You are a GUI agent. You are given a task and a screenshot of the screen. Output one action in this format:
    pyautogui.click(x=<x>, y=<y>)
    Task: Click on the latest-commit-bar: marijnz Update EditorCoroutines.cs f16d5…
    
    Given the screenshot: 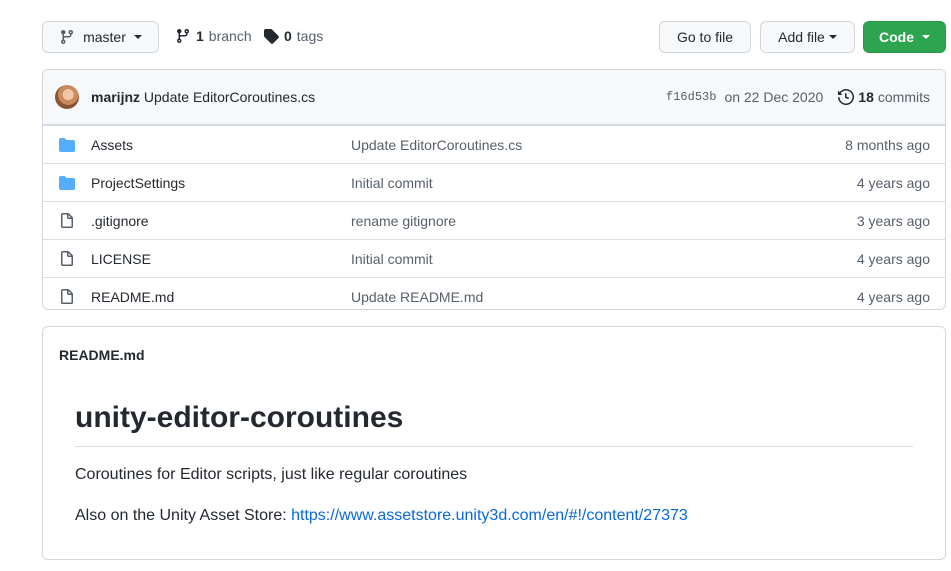 What is the action you would take?
    pyautogui.click(x=494, y=97)
    